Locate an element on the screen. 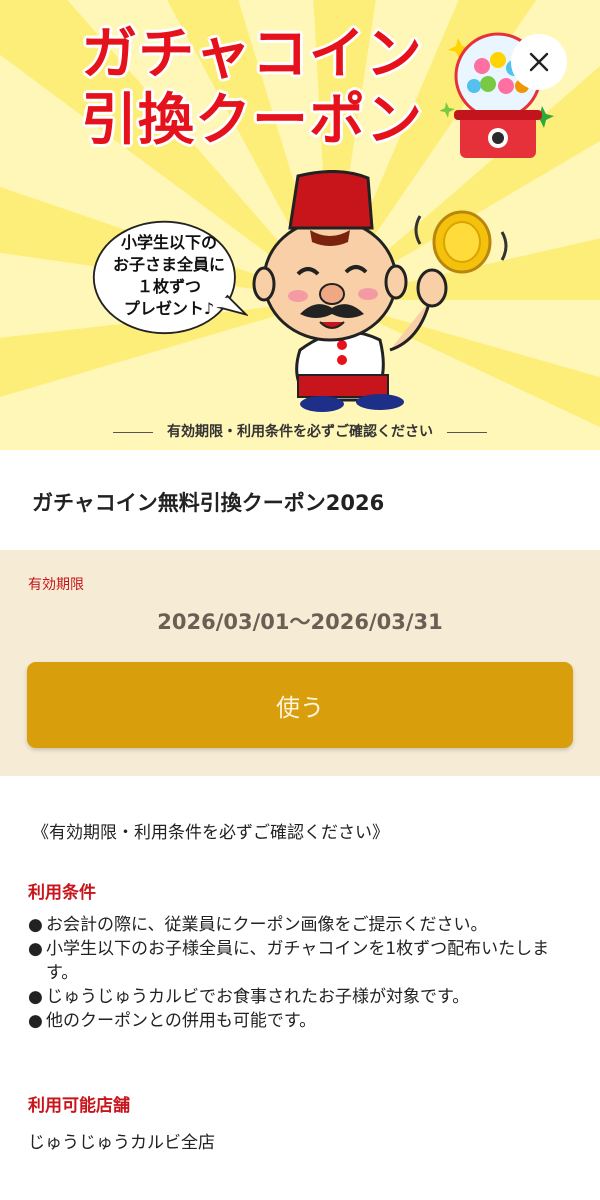  banner-footer: 有効期限・利用条件を必ずご確認ください is located at coordinates (300, 431).